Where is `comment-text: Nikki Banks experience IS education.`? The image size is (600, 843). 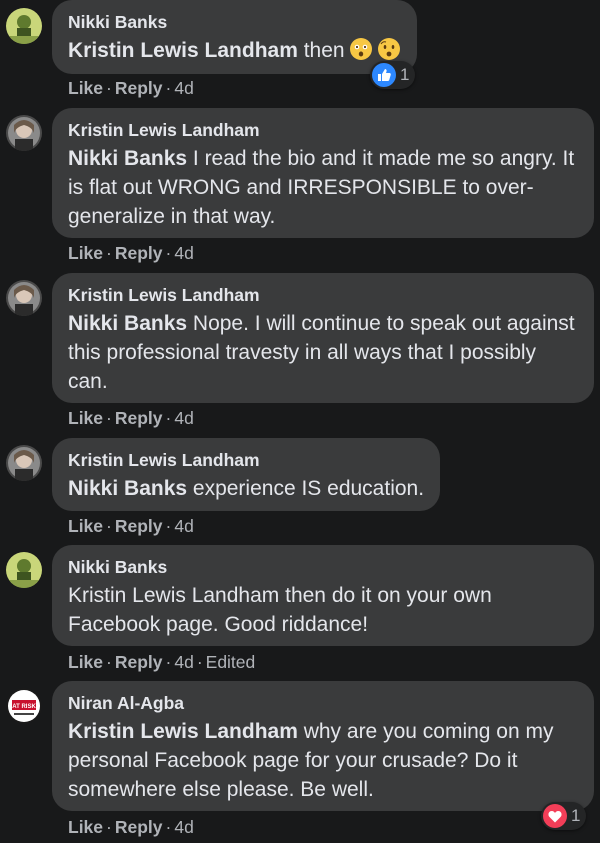 comment-text: Nikki Banks experience IS education. is located at coordinates (246, 488).